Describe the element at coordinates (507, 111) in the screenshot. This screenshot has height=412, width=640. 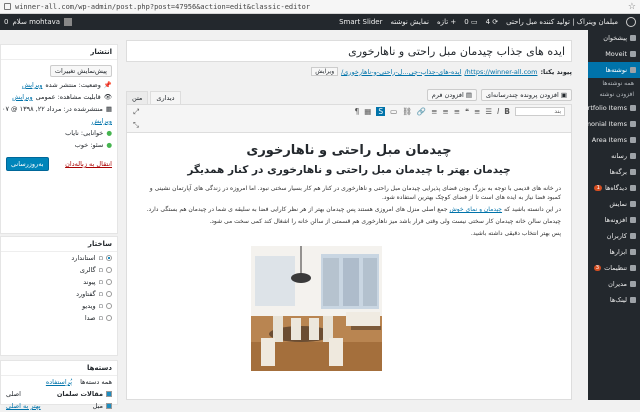
I see `bold-icon: B` at that location.